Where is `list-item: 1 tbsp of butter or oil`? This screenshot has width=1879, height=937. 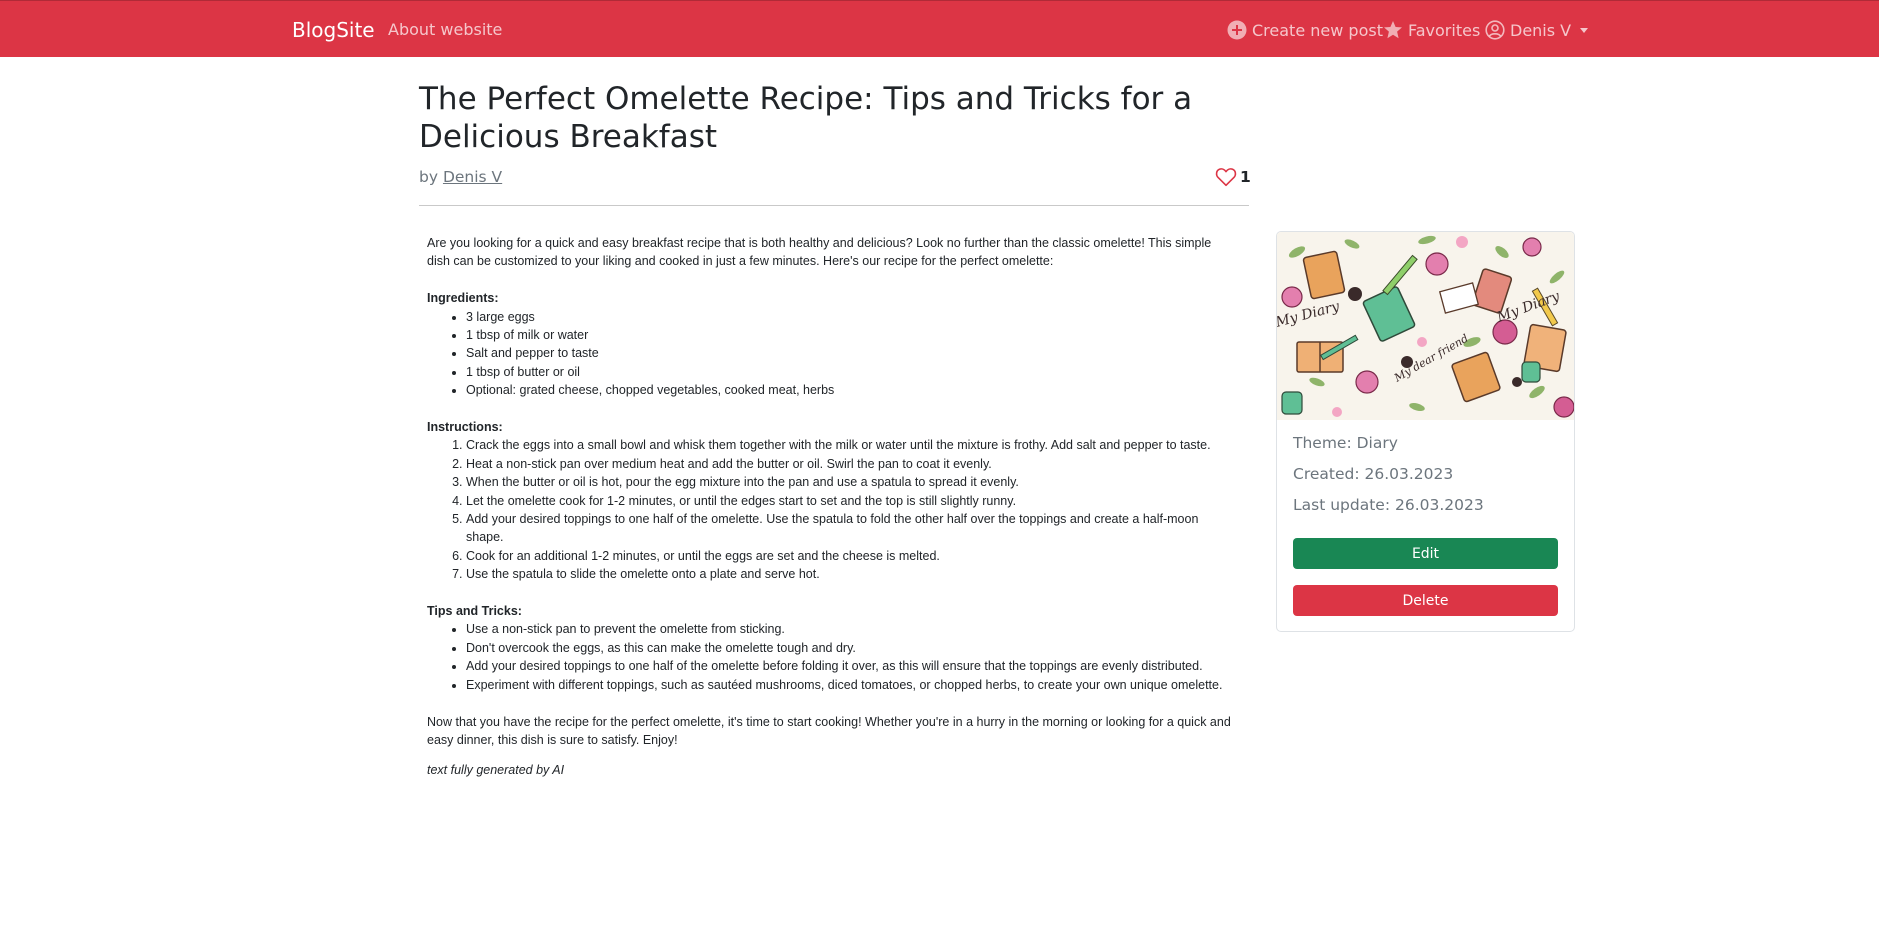 list-item: 1 tbsp of butter or oil is located at coordinates (851, 372).